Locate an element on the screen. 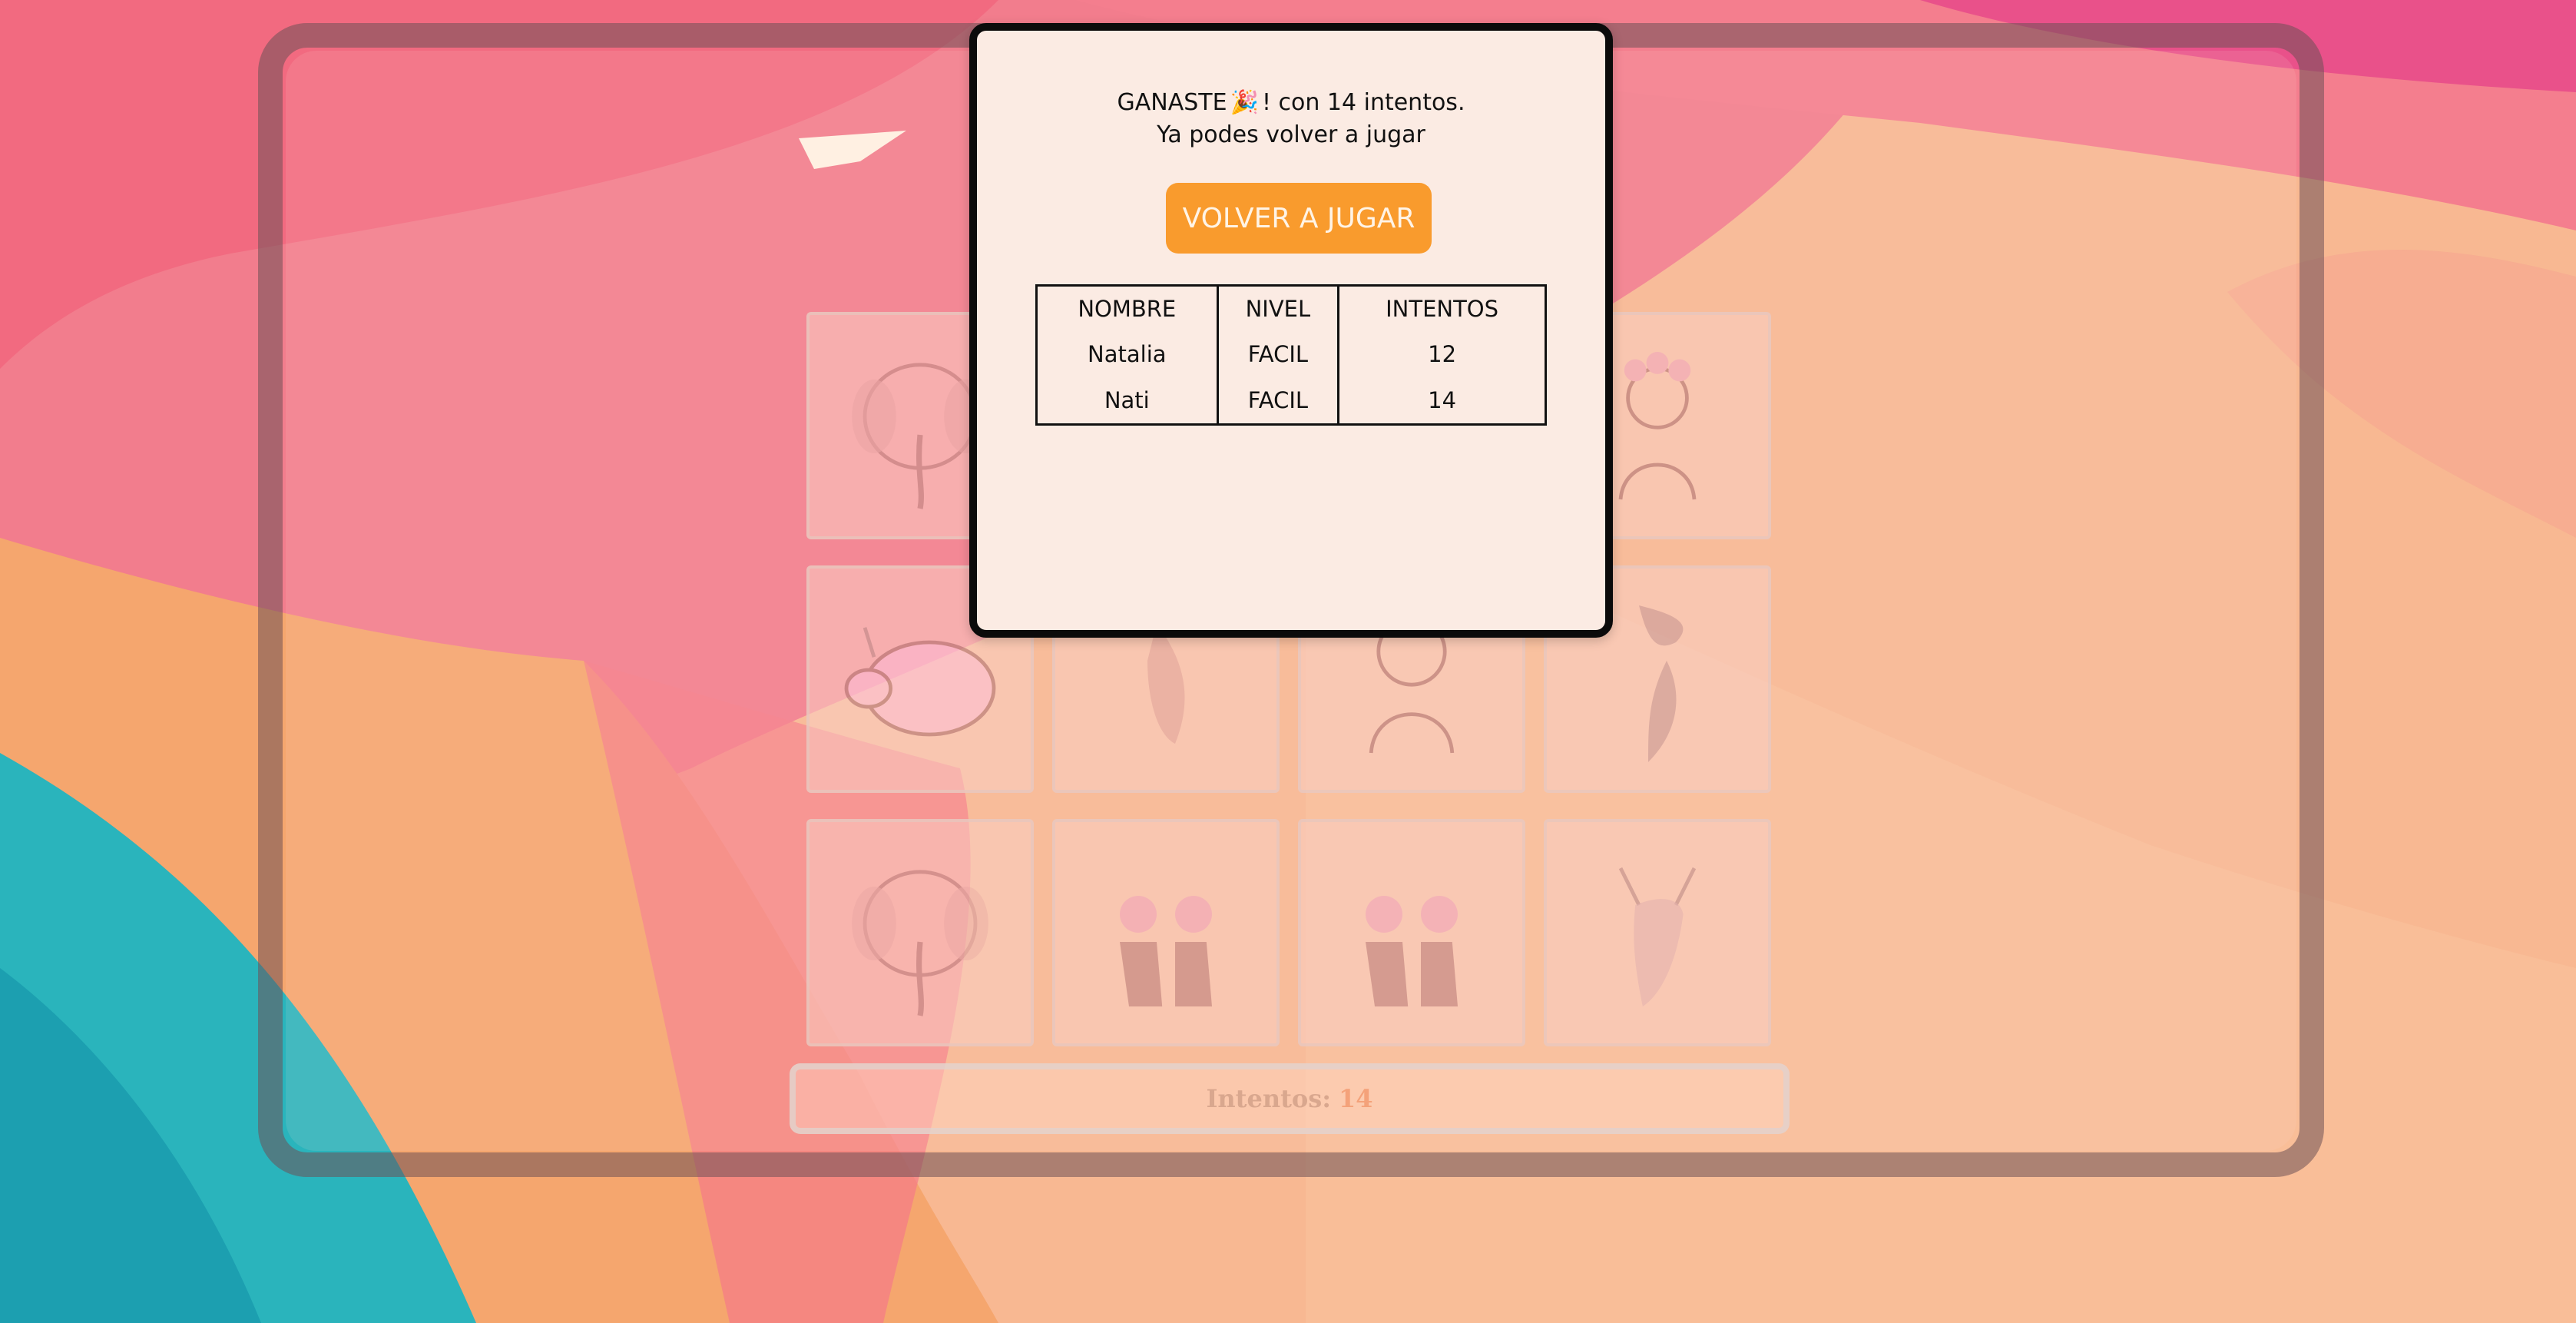 The width and height of the screenshot is (2576, 1323). table-row: Nati FACIL 14 is located at coordinates (1291, 401).